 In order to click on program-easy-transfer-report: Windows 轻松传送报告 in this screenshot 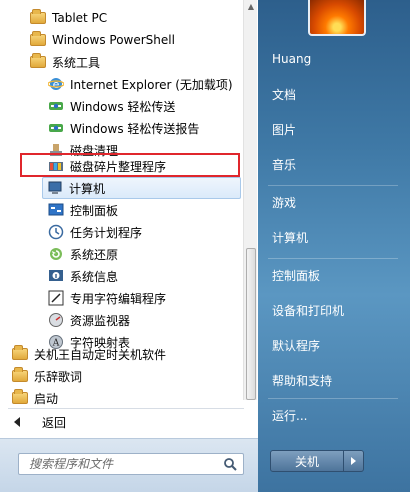, I will do `click(123, 128)`.